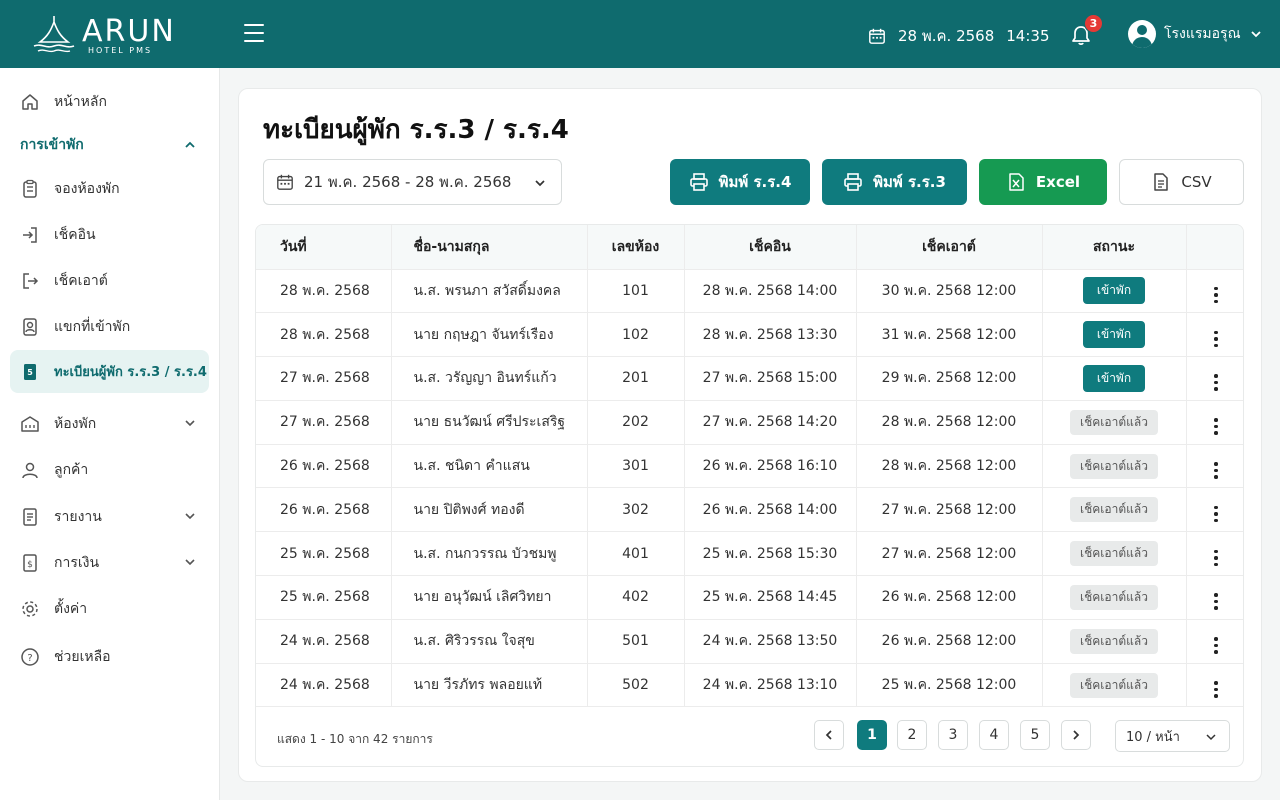  I want to click on cell-guest-name: นาย กฤษฎา จันทร์เรือง, so click(489, 335).